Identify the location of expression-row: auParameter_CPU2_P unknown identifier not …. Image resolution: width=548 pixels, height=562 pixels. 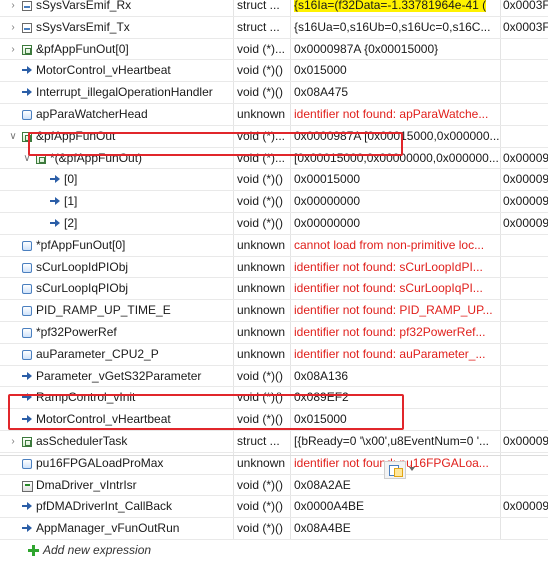
(274, 354).